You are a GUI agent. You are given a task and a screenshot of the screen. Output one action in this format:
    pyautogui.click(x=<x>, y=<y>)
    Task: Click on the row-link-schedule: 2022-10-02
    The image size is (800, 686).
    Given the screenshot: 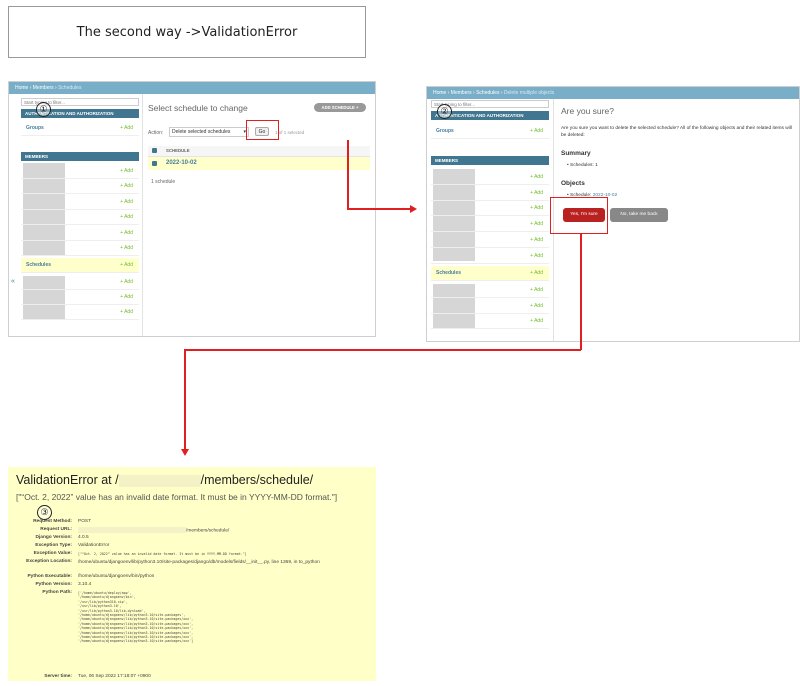 What is the action you would take?
    pyautogui.click(x=181, y=163)
    